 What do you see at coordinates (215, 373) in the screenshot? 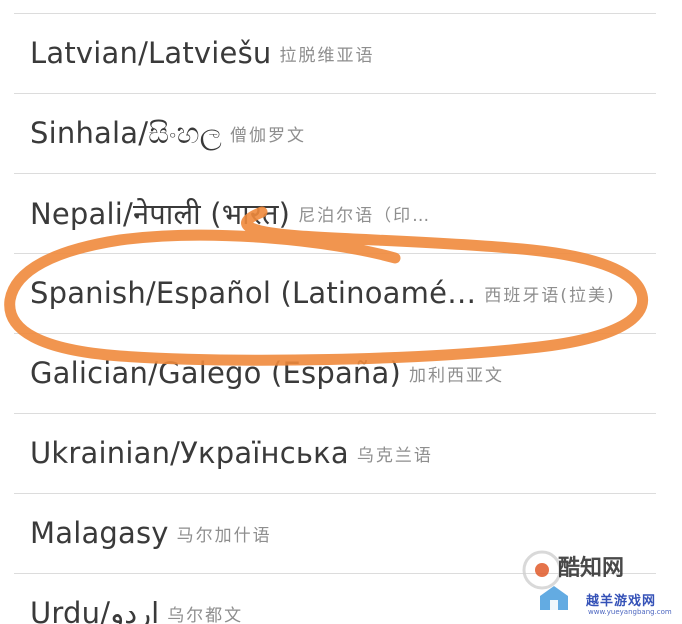
I see `language-name: Galician/Galego (España)` at bounding box center [215, 373].